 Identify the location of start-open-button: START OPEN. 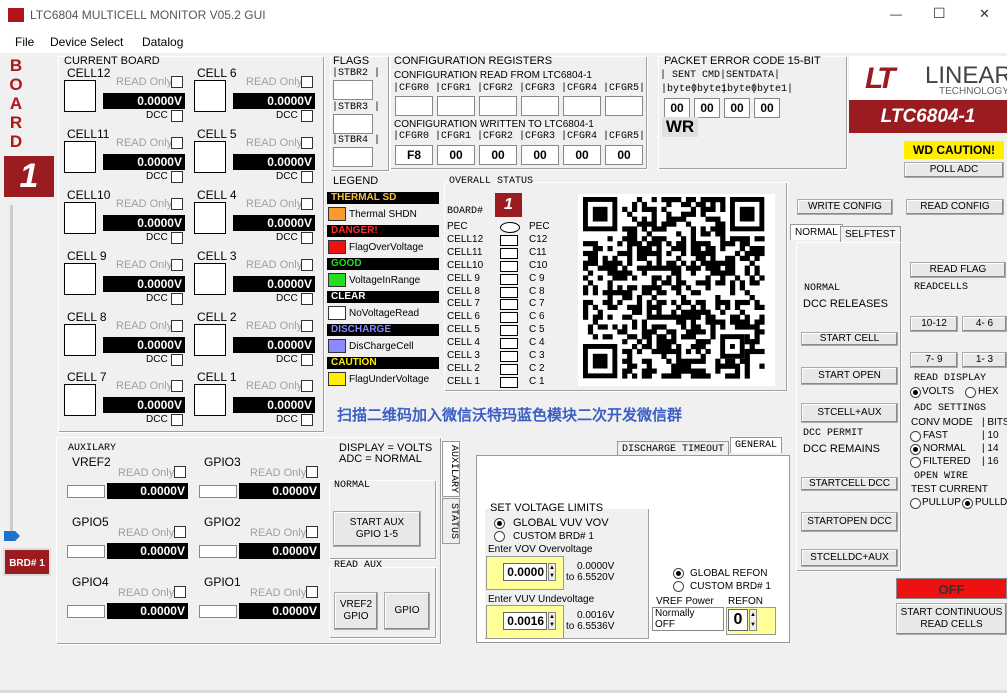
(849, 376).